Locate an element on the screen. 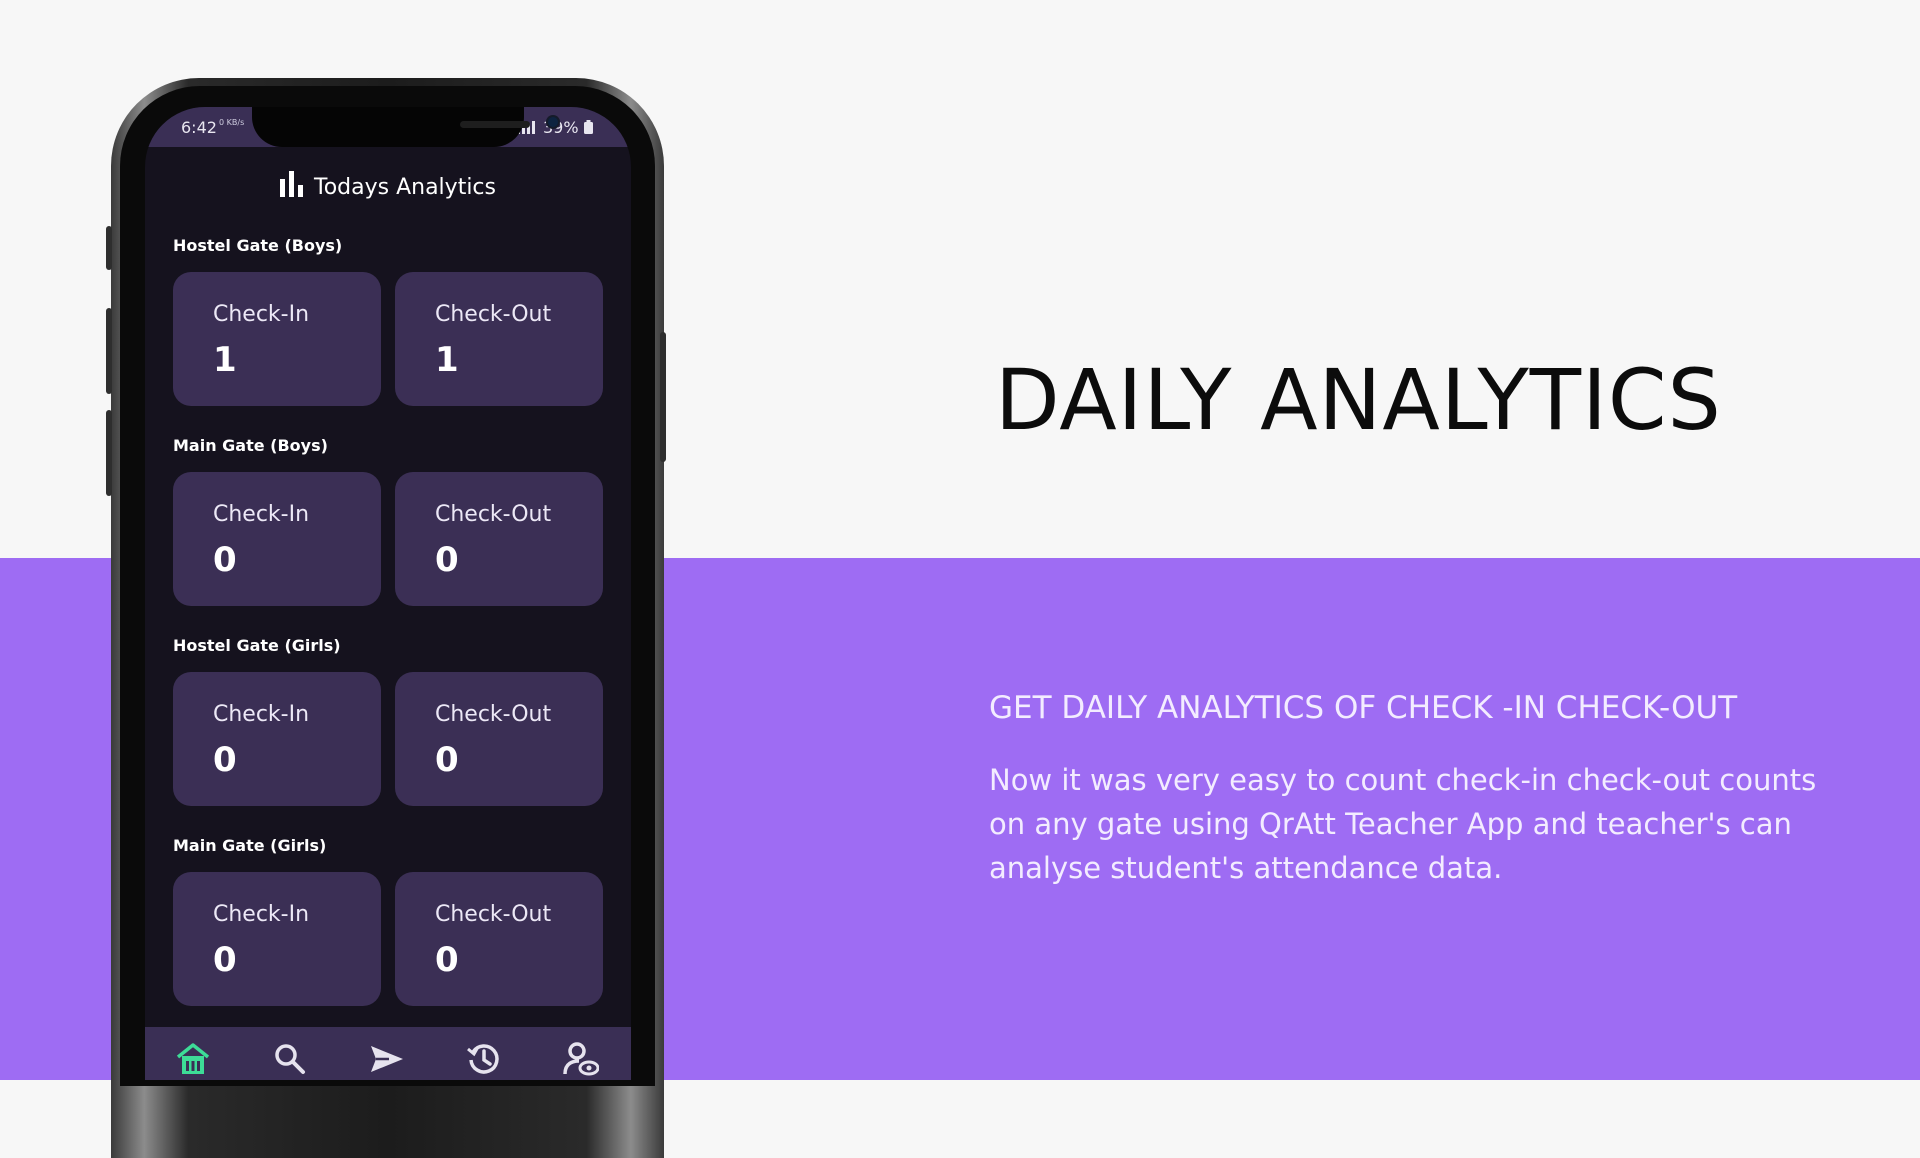 This screenshot has height=1158, width=1920. app-header: Todays Analytics is located at coordinates (388, 185).